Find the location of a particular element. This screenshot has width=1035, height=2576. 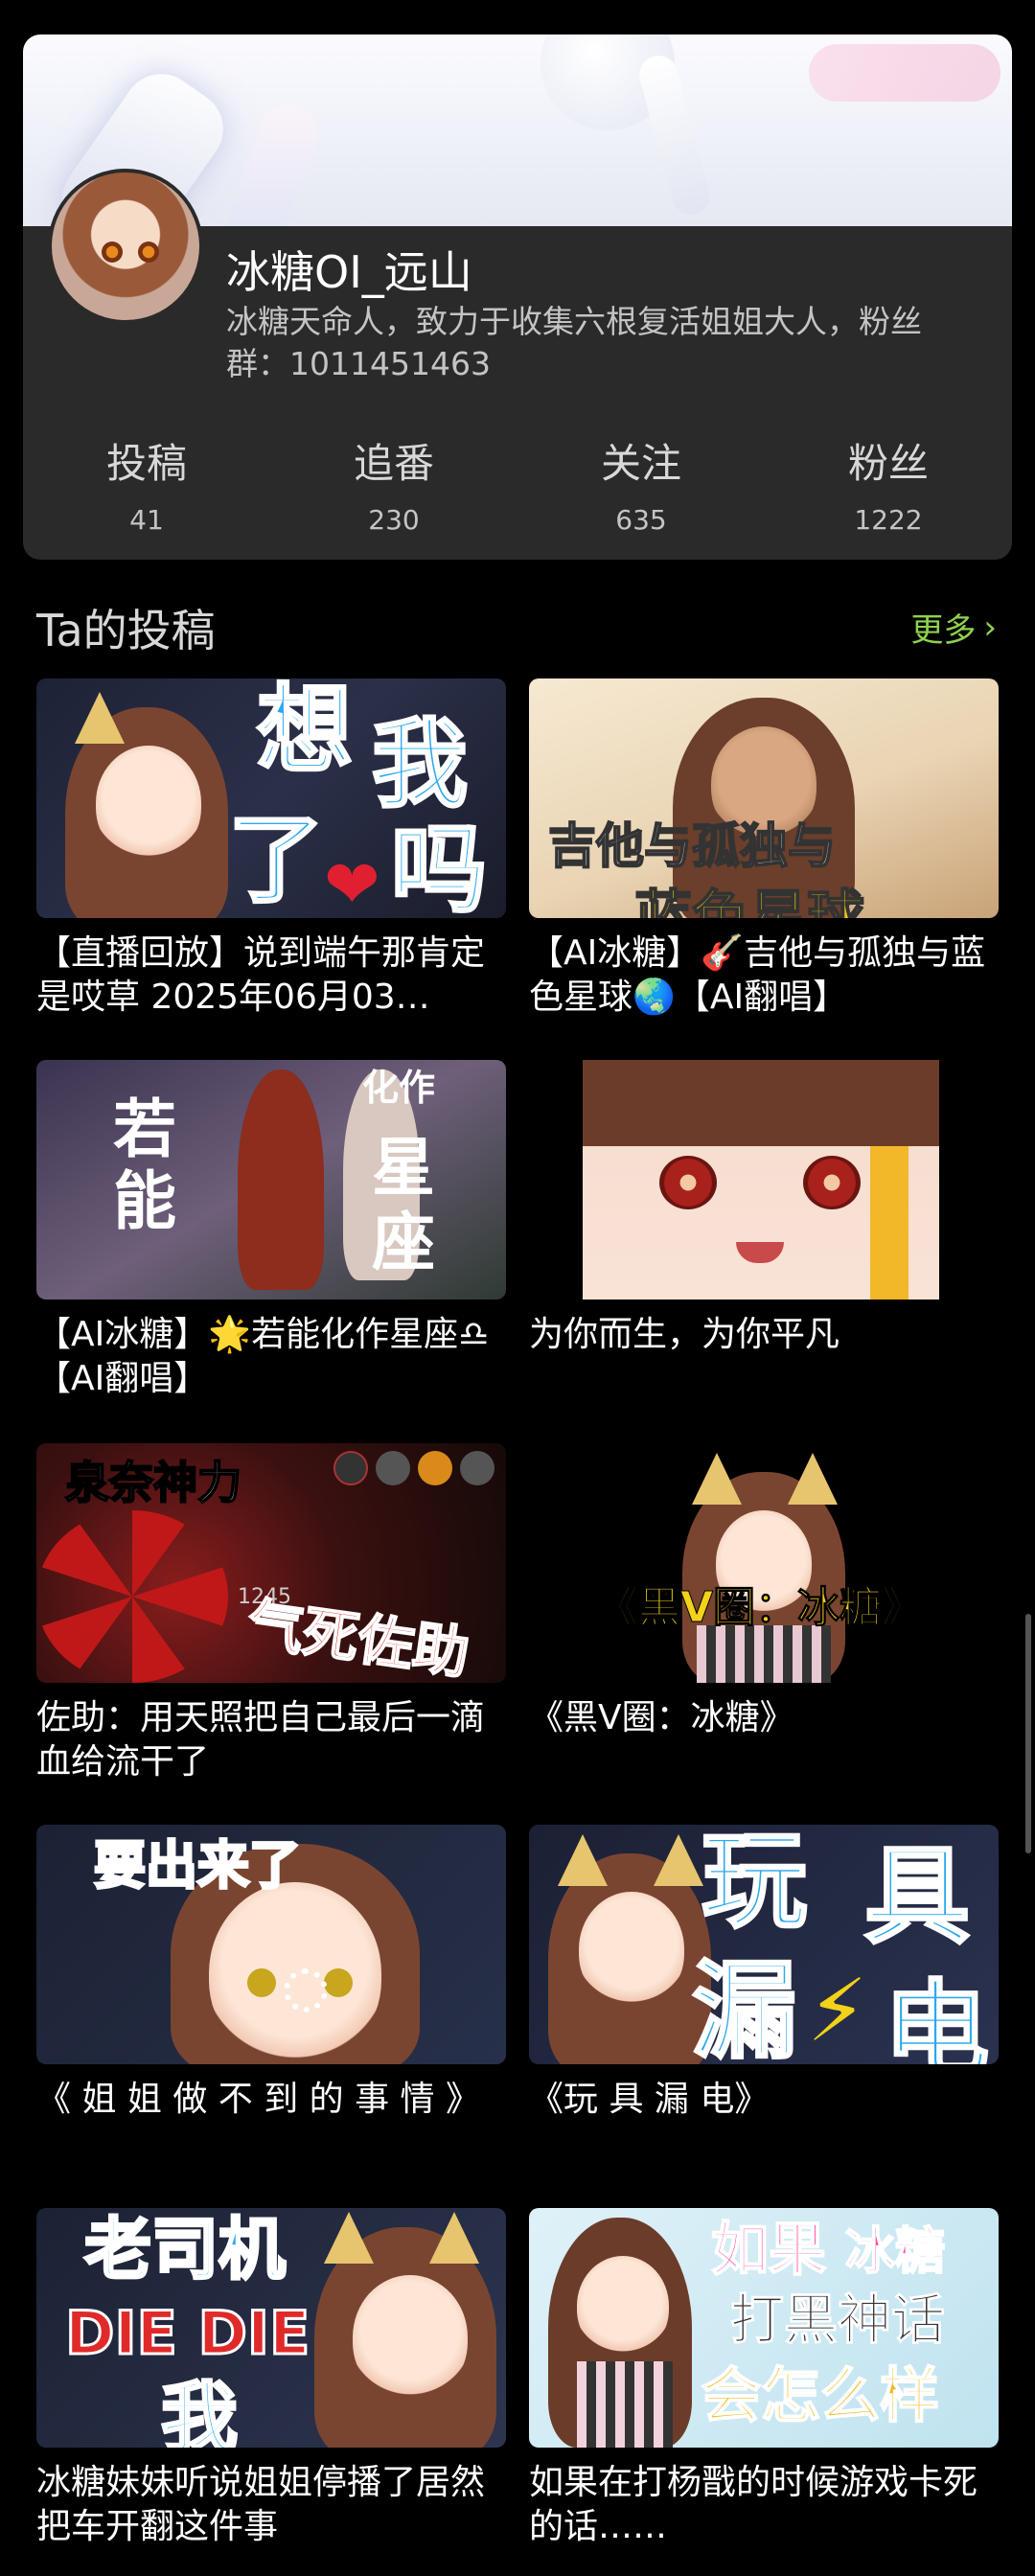

stat-value: 41 is located at coordinates (146, 520).